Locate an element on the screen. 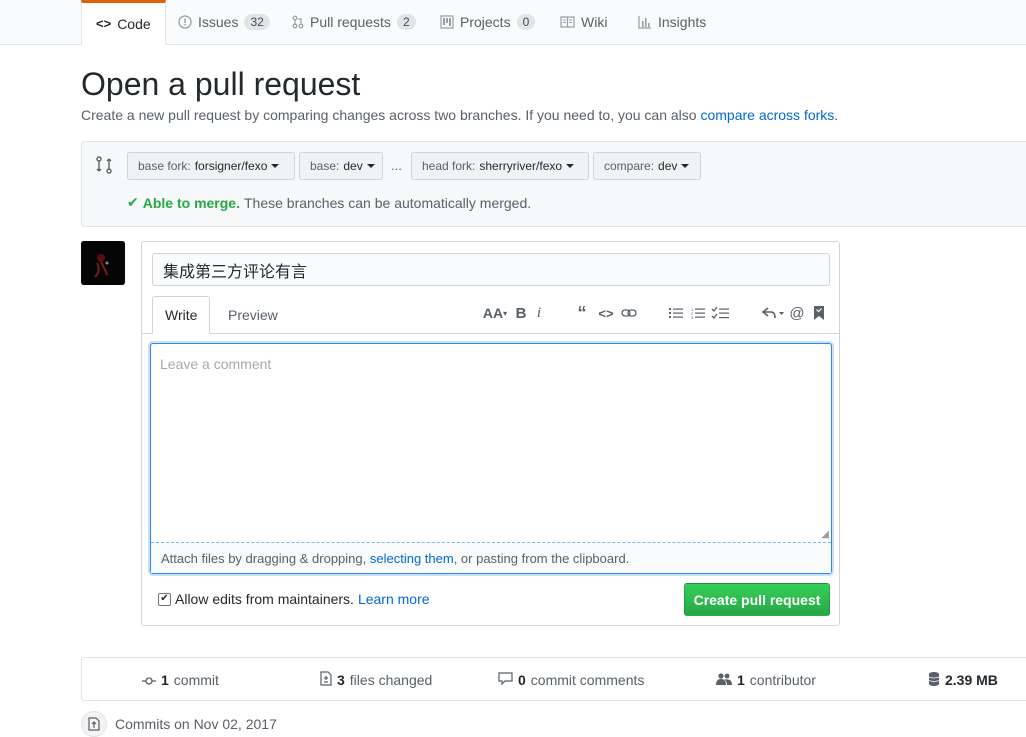 This screenshot has width=1026, height=737. database-icon is located at coordinates (934, 680).